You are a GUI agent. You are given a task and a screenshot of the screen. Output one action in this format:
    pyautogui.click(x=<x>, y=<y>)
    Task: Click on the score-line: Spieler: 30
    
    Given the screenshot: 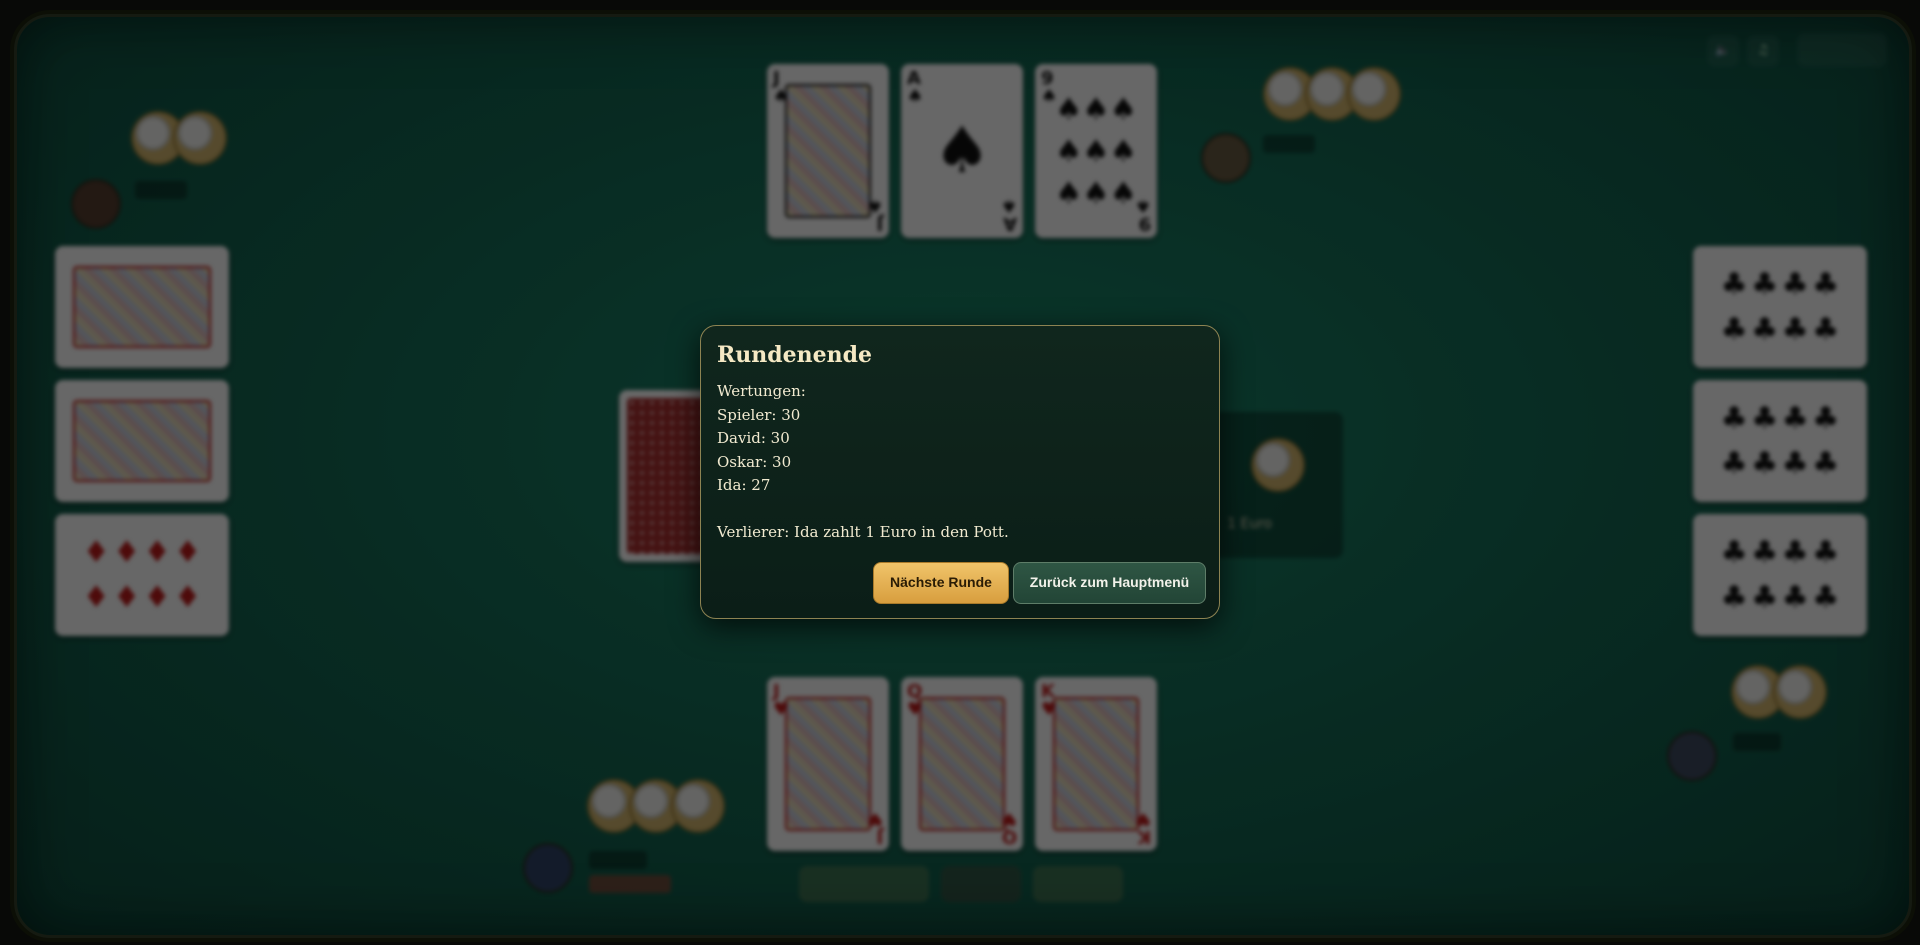 What is the action you would take?
    pyautogui.click(x=759, y=414)
    